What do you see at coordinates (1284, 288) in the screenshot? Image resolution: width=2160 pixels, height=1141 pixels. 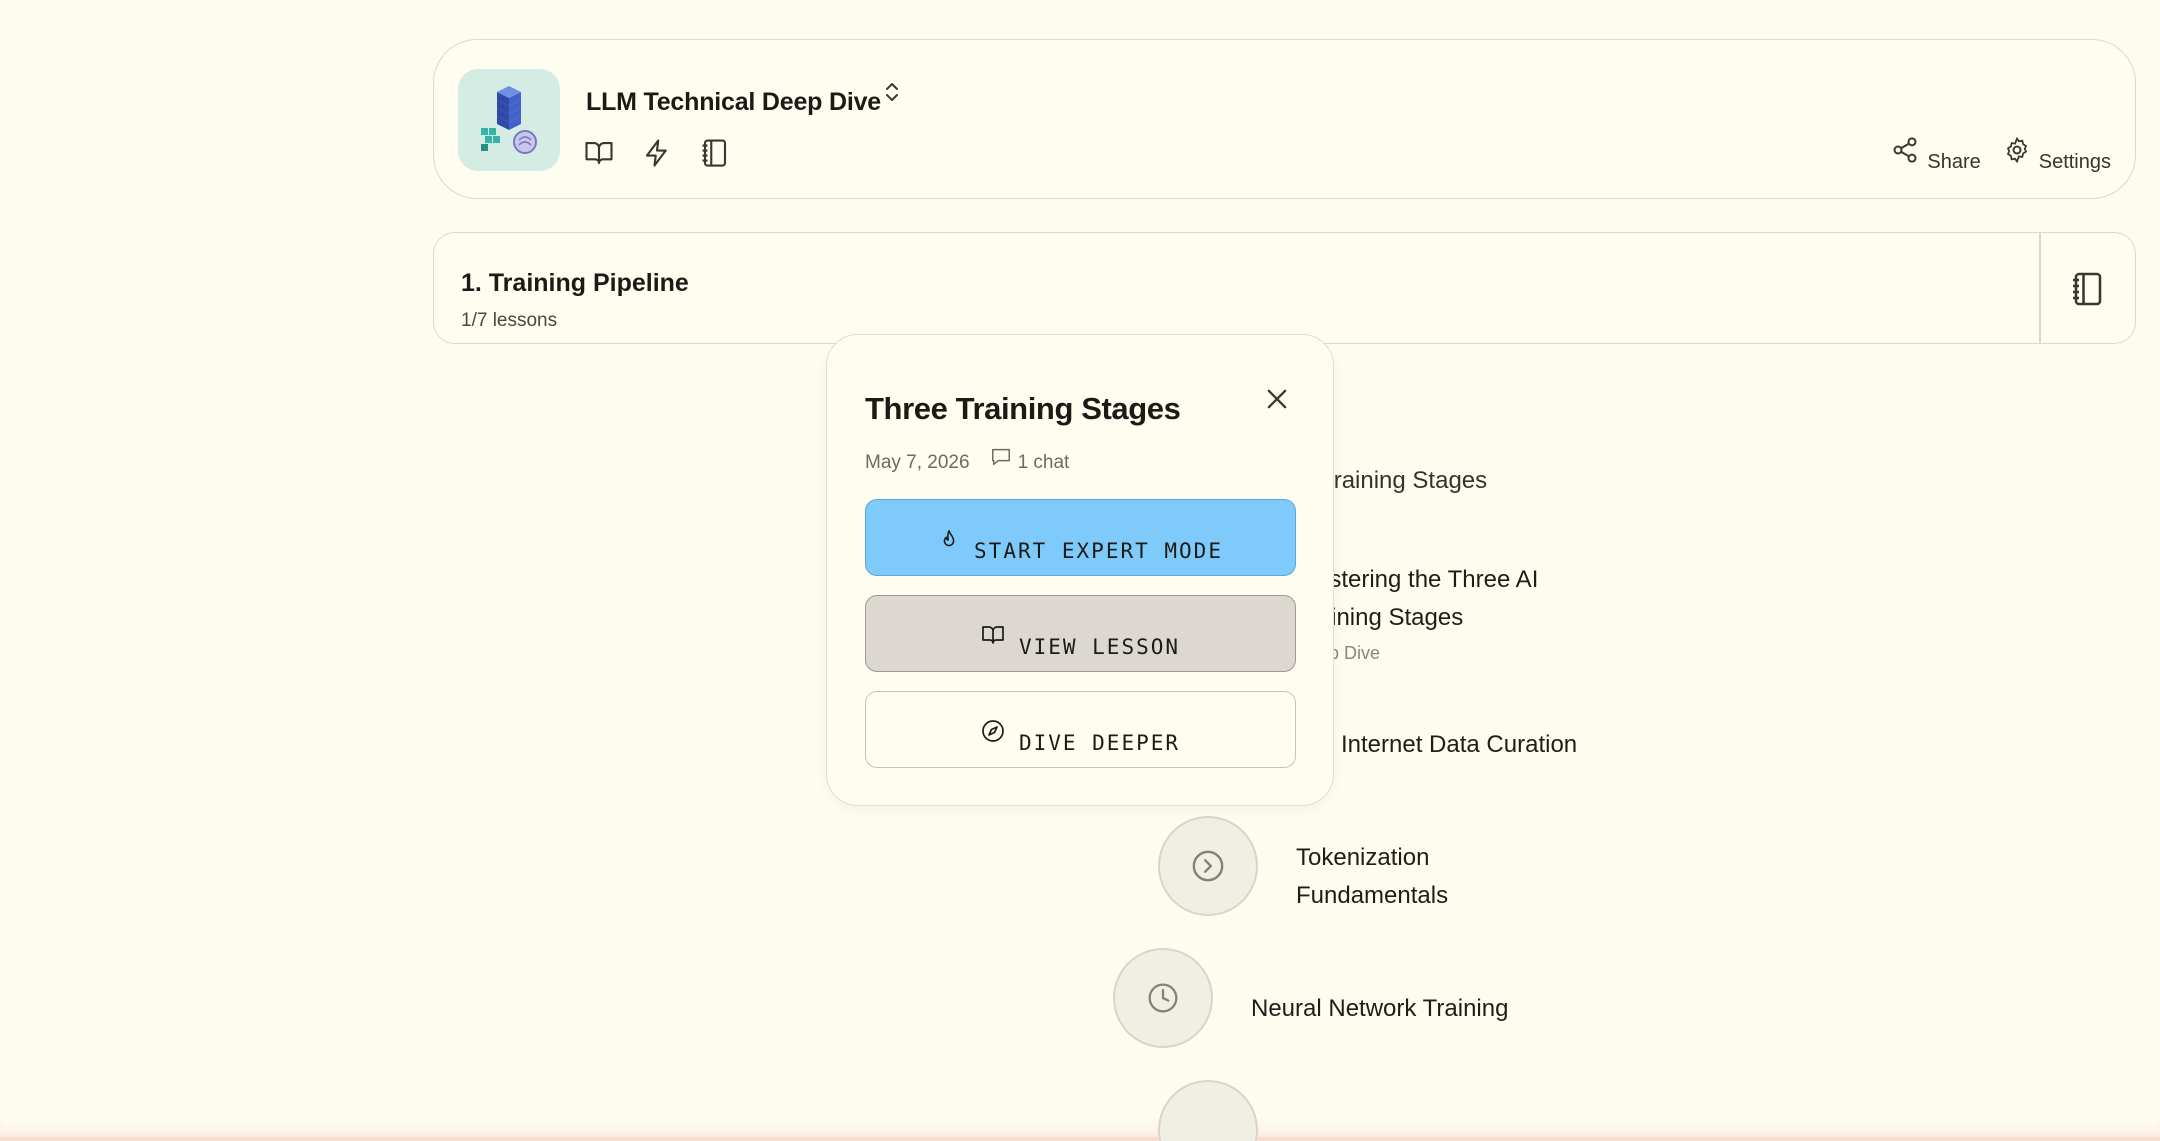 I see `section-header: 1. Training Pipeline 1/7 lessons` at bounding box center [1284, 288].